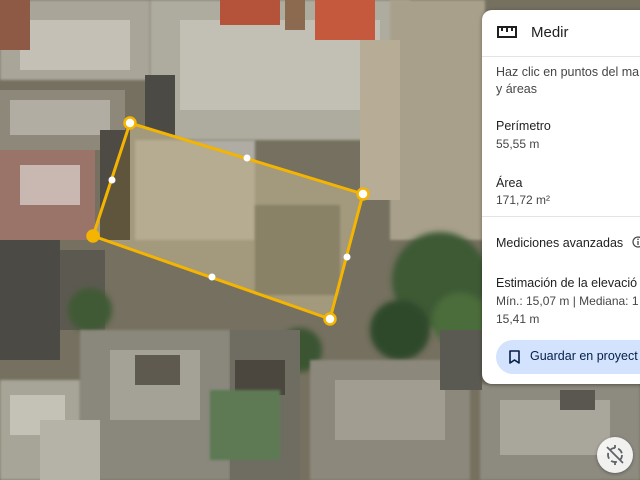 Image resolution: width=640 pixels, height=480 pixels. I want to click on save-to-project-button: Guardar en proyect, so click(568, 357).